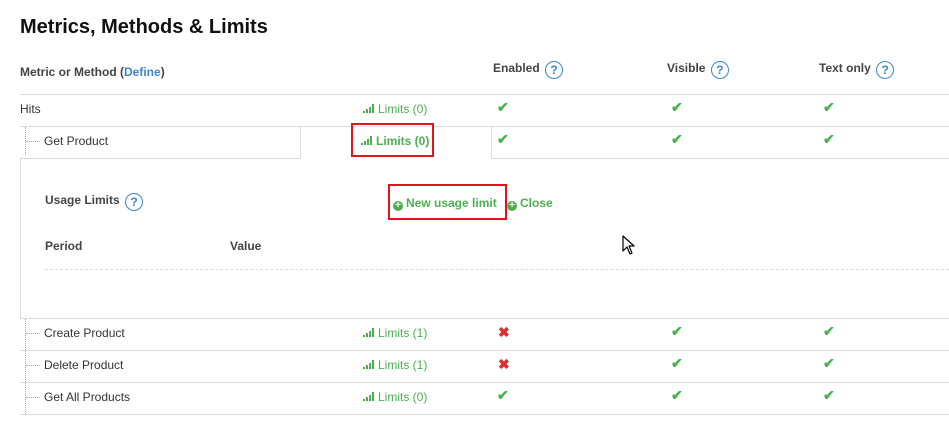 The image size is (949, 431). Describe the element at coordinates (395, 333) in the screenshot. I see `limits-link-create-product: Limits (1)` at that location.